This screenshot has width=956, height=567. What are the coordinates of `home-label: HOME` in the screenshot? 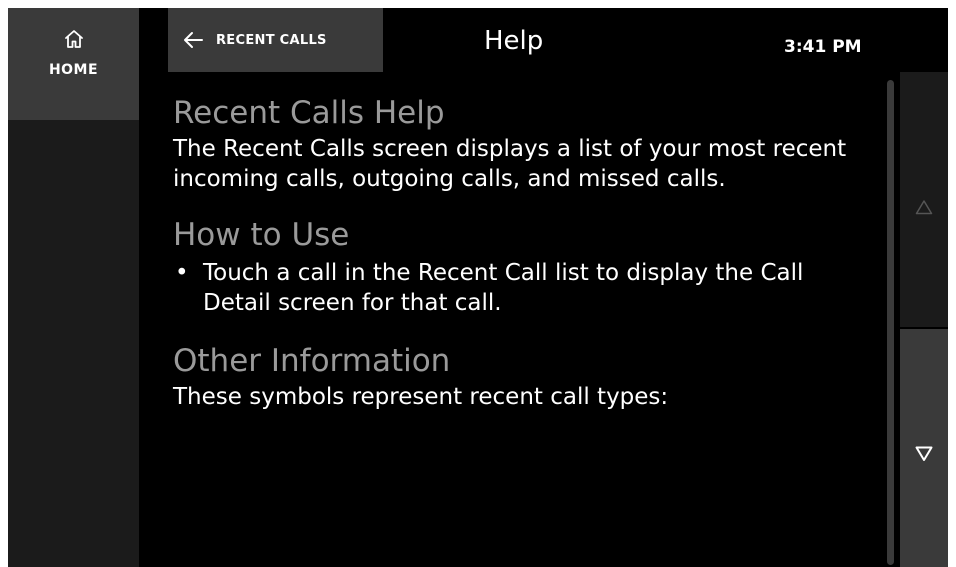 It's located at (73, 70).